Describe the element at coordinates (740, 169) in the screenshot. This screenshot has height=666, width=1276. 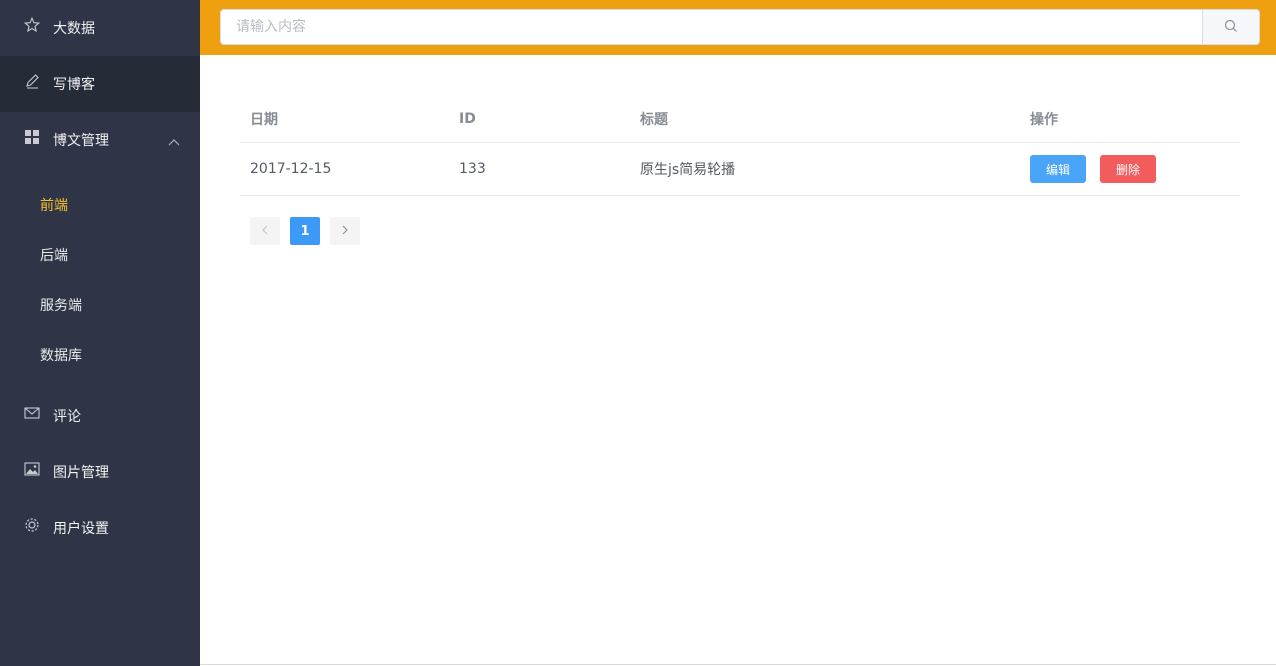
I see `table-row: 2017-12-15 133 原生js简易轮播 编辑 删除` at that location.